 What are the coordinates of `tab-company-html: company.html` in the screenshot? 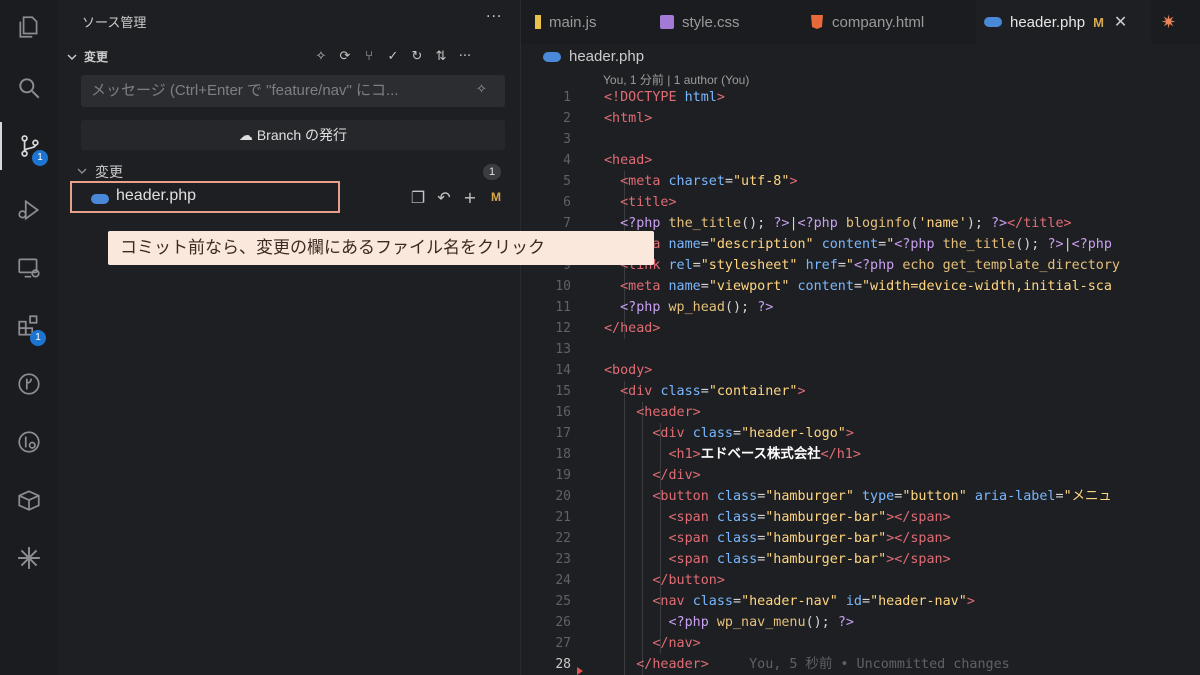 It's located at (886, 22).